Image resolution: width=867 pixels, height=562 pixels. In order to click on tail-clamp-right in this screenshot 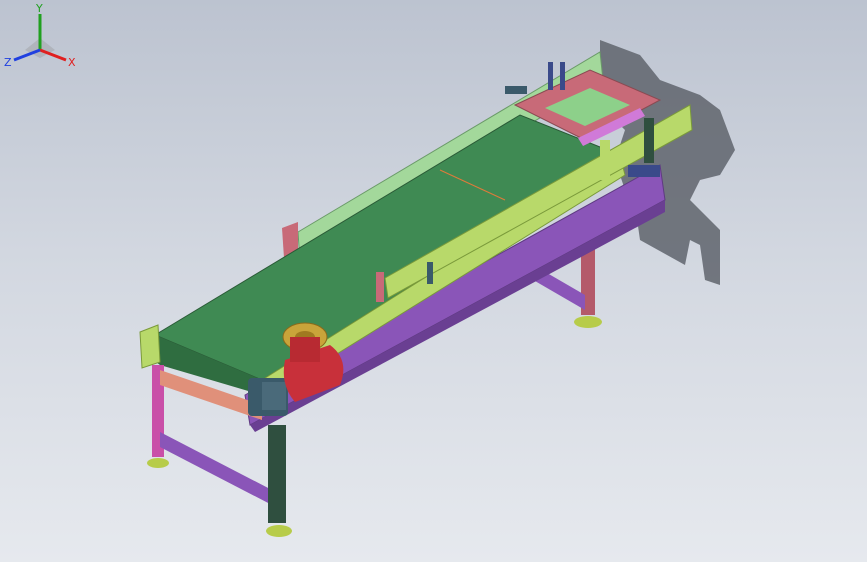, I will do `click(562, 76)`.